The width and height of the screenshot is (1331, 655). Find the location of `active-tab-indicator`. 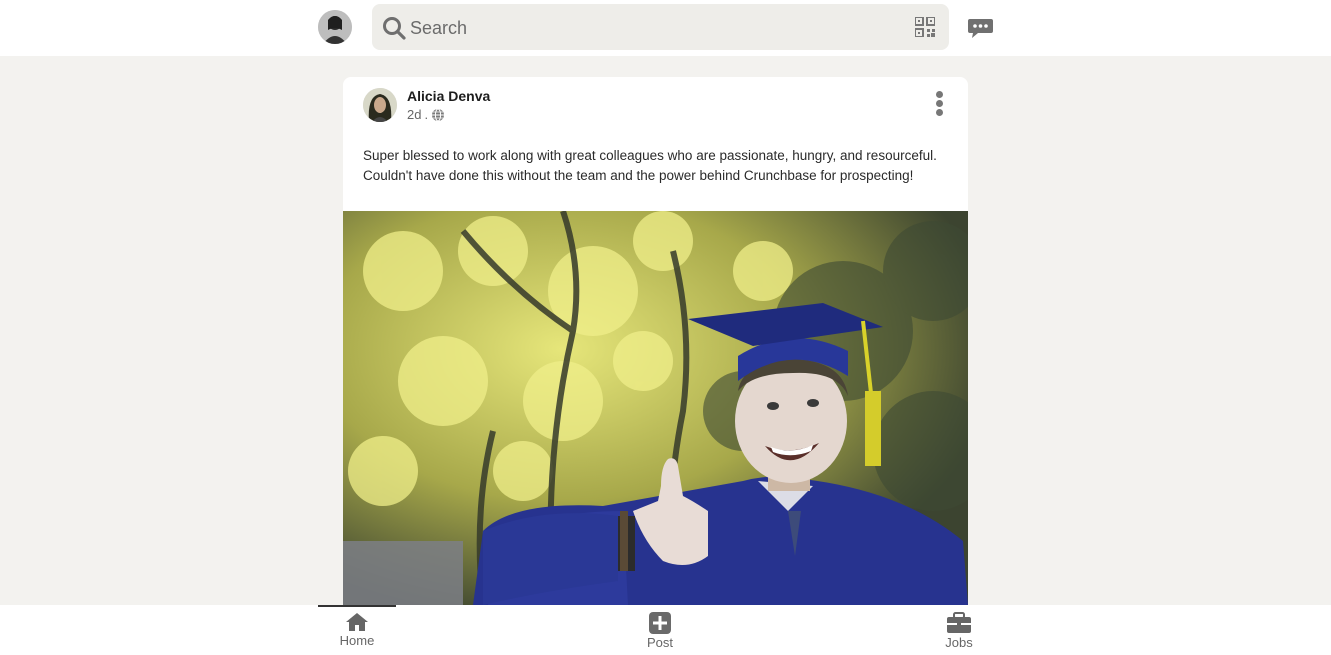

active-tab-indicator is located at coordinates (357, 606).